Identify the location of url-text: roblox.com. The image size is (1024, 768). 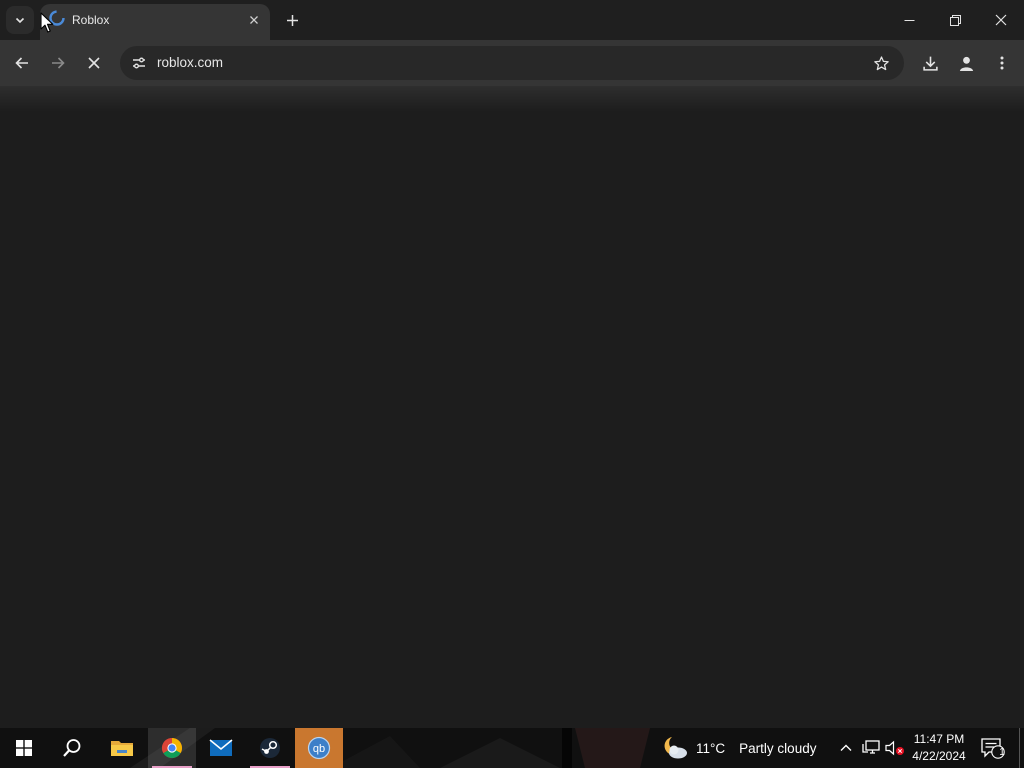
(190, 62).